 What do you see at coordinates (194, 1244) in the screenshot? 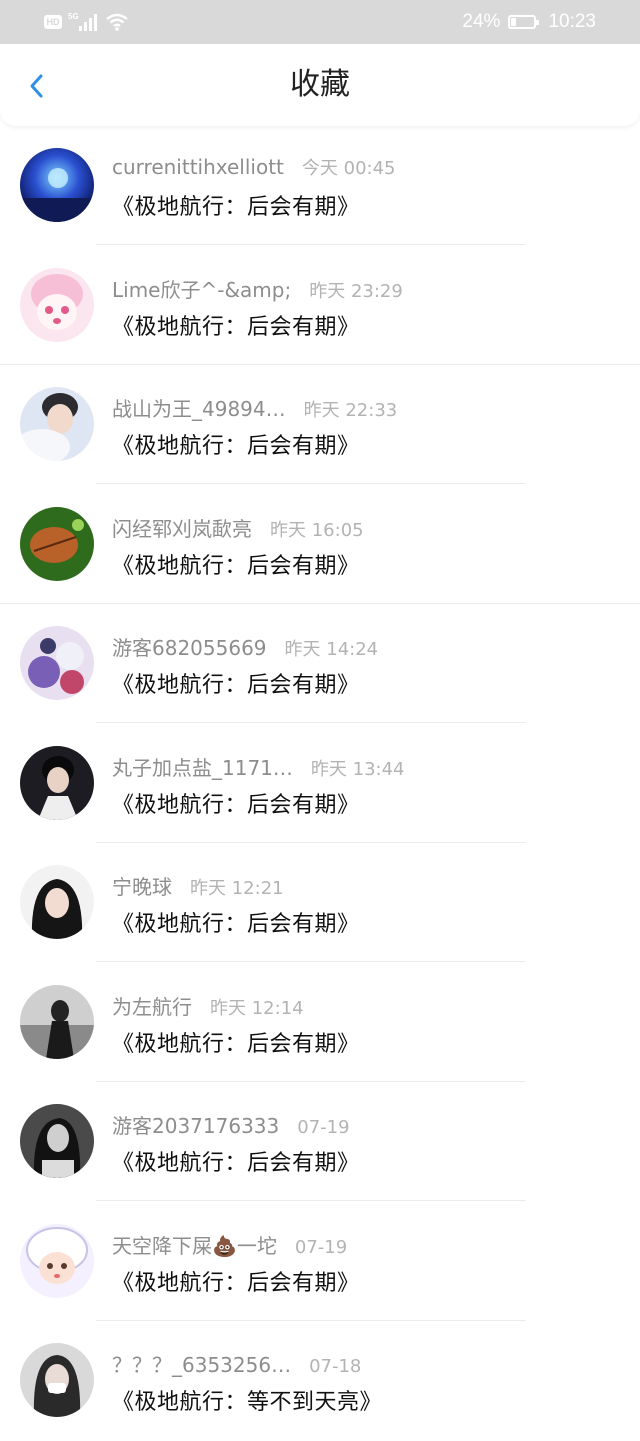
I see `username: 天空降下屎💩一坨` at bounding box center [194, 1244].